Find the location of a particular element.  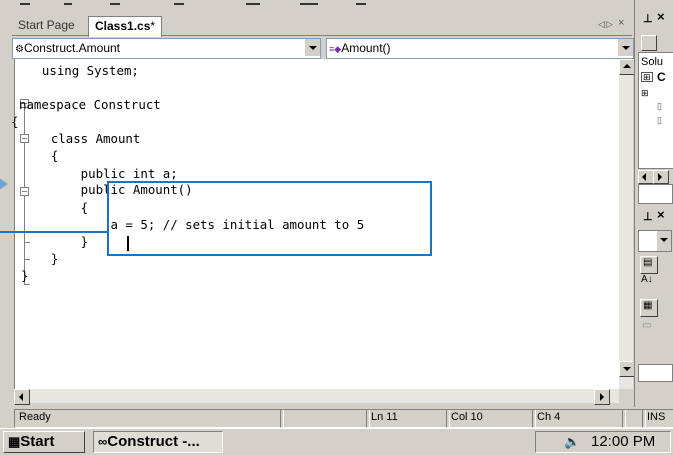

code-line: using System; is located at coordinates (83, 70).